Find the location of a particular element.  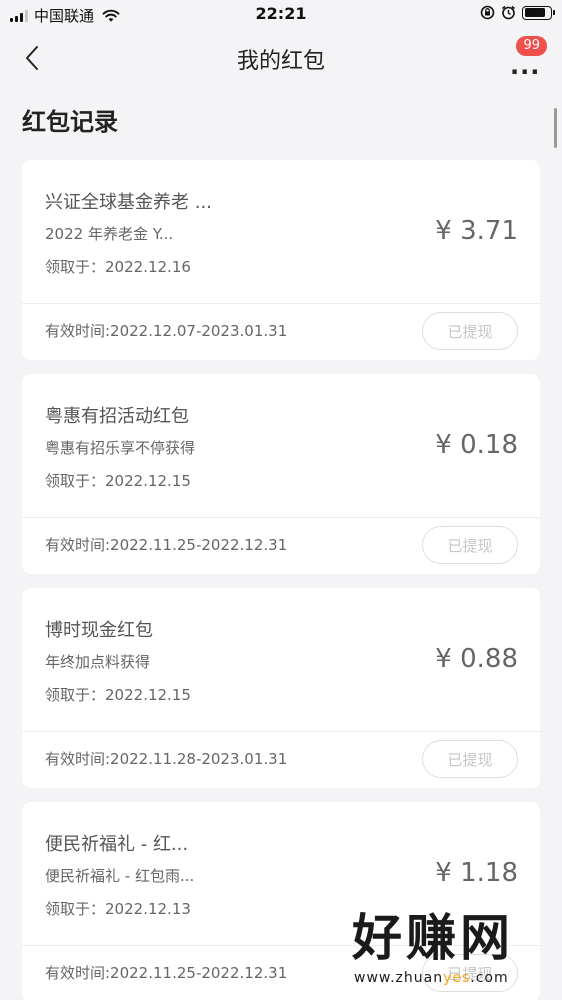

packet-date: 领取于：2022.12.16 is located at coordinates (118, 266).